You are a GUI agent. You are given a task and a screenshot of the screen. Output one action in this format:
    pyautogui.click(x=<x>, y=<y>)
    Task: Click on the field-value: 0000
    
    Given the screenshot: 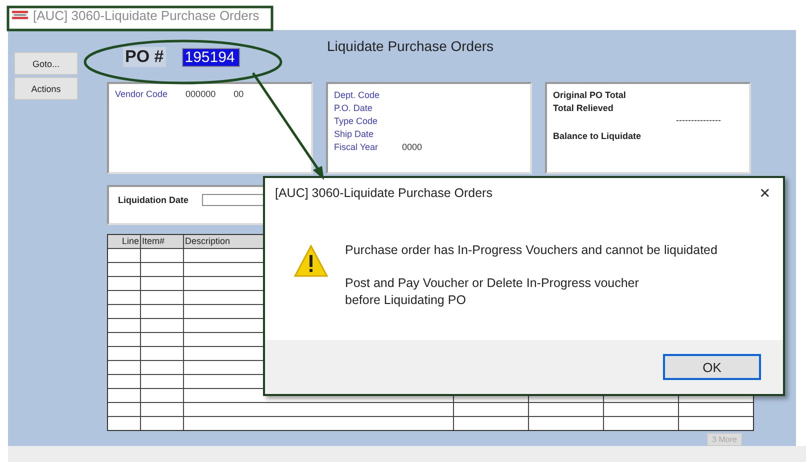 What is the action you would take?
    pyautogui.click(x=412, y=147)
    